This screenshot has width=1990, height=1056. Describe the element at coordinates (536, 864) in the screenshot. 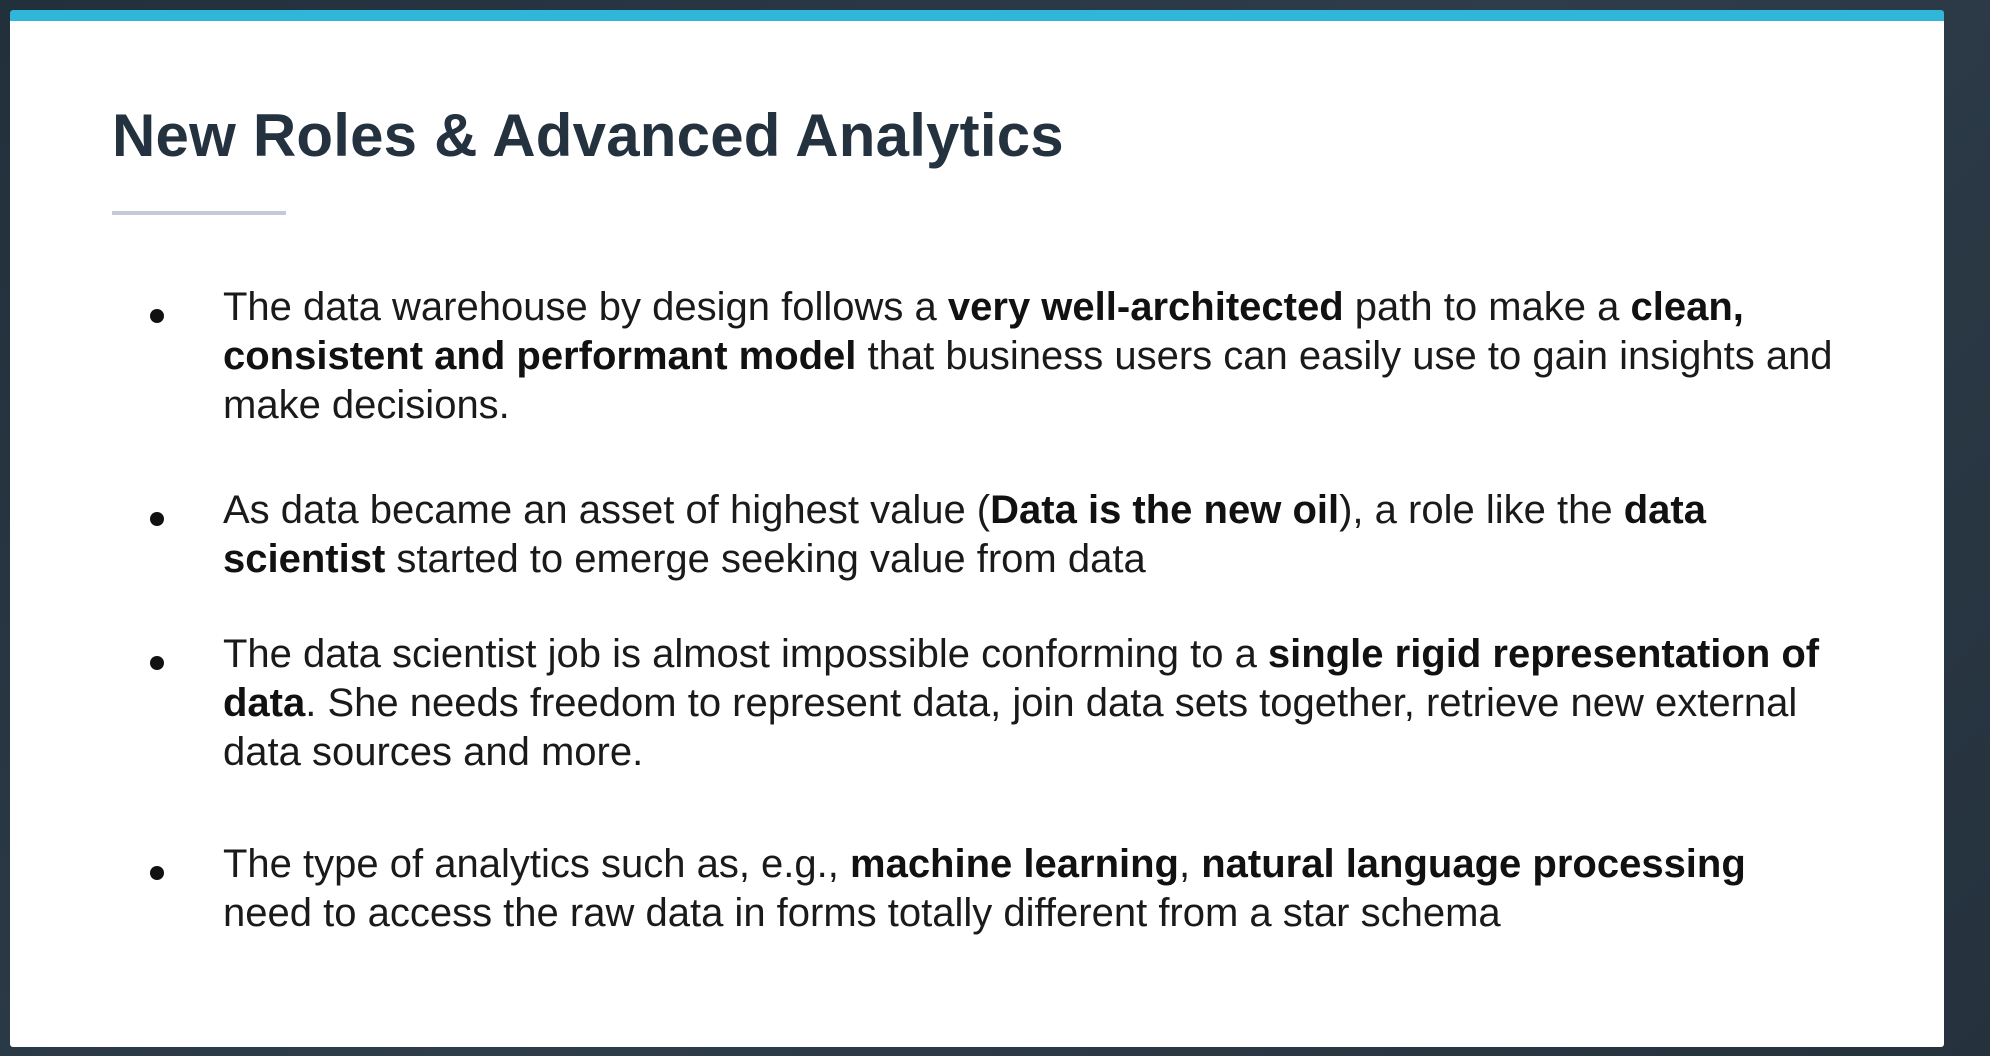

I see `bullet-plain-text: The type of analytics such as, e.g.,` at that location.